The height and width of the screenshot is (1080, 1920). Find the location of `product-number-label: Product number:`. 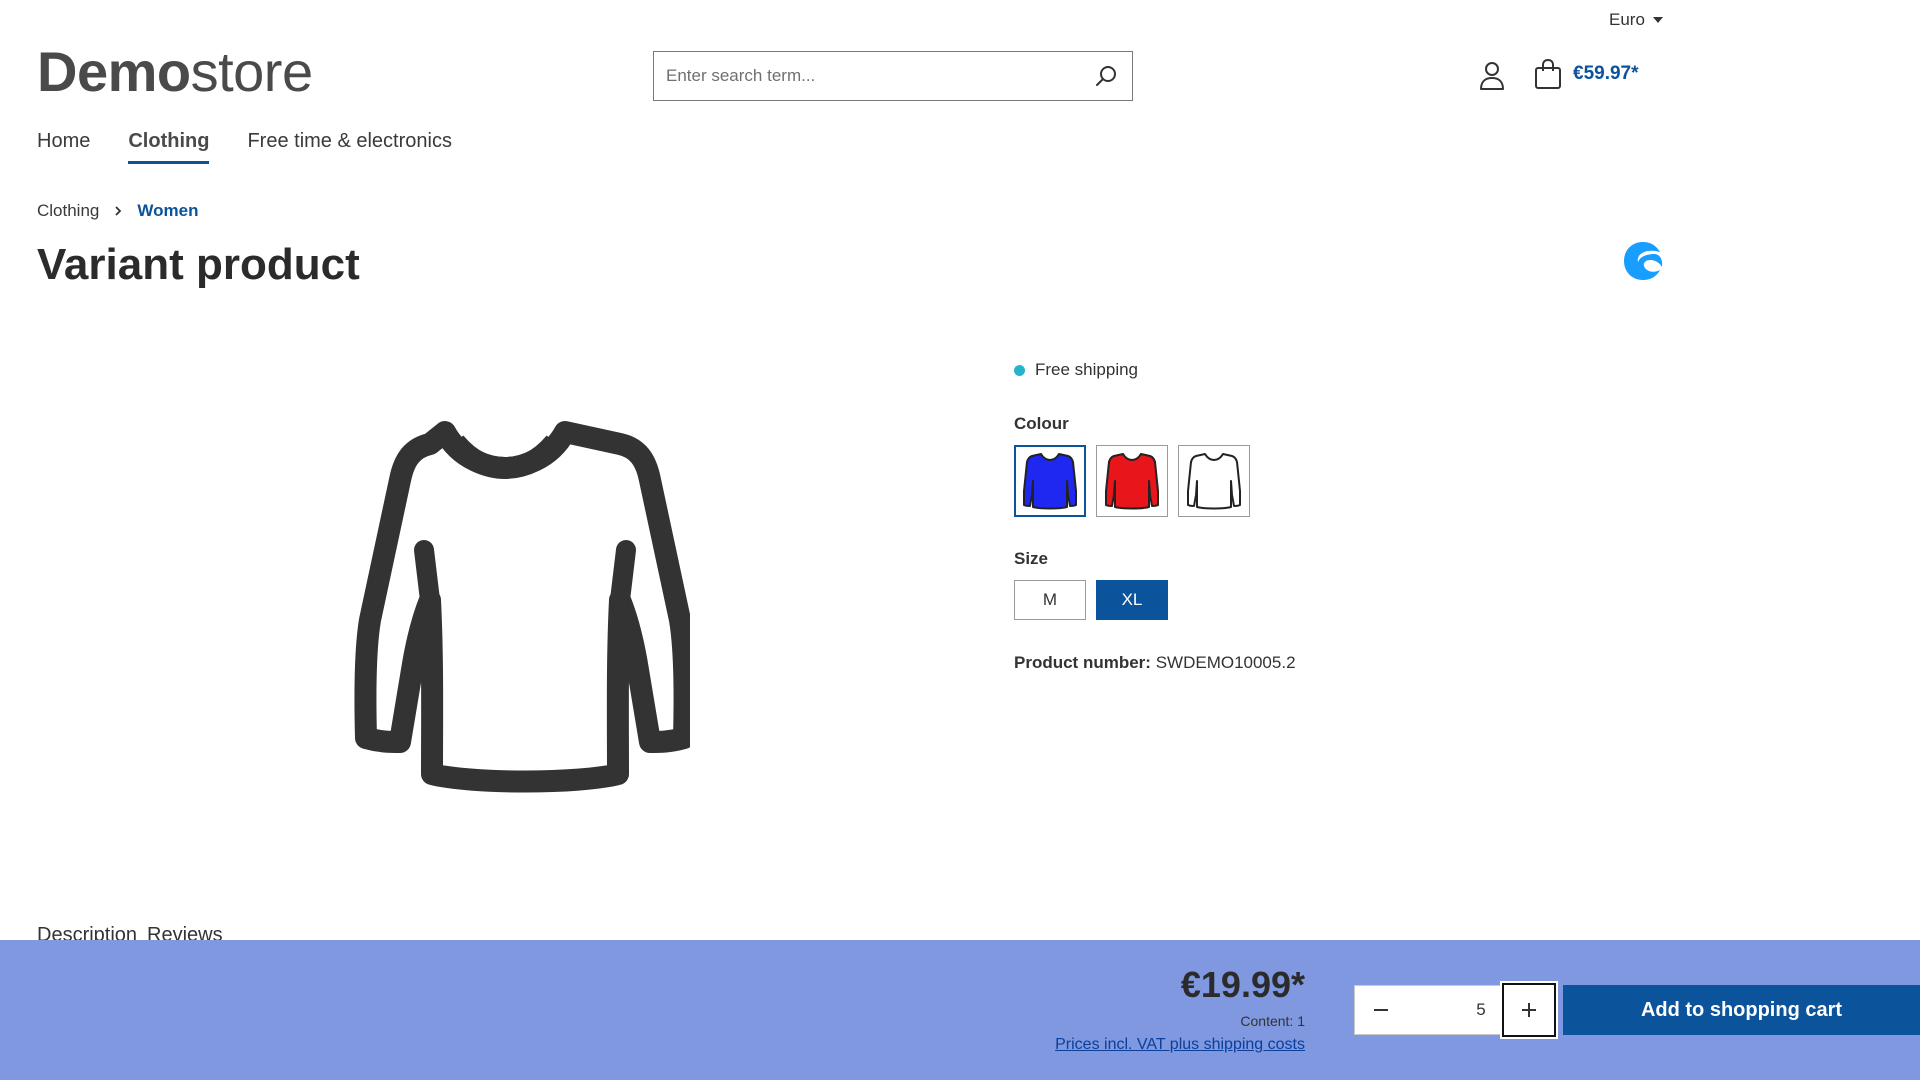

product-number-label: Product number: is located at coordinates (1082, 662).